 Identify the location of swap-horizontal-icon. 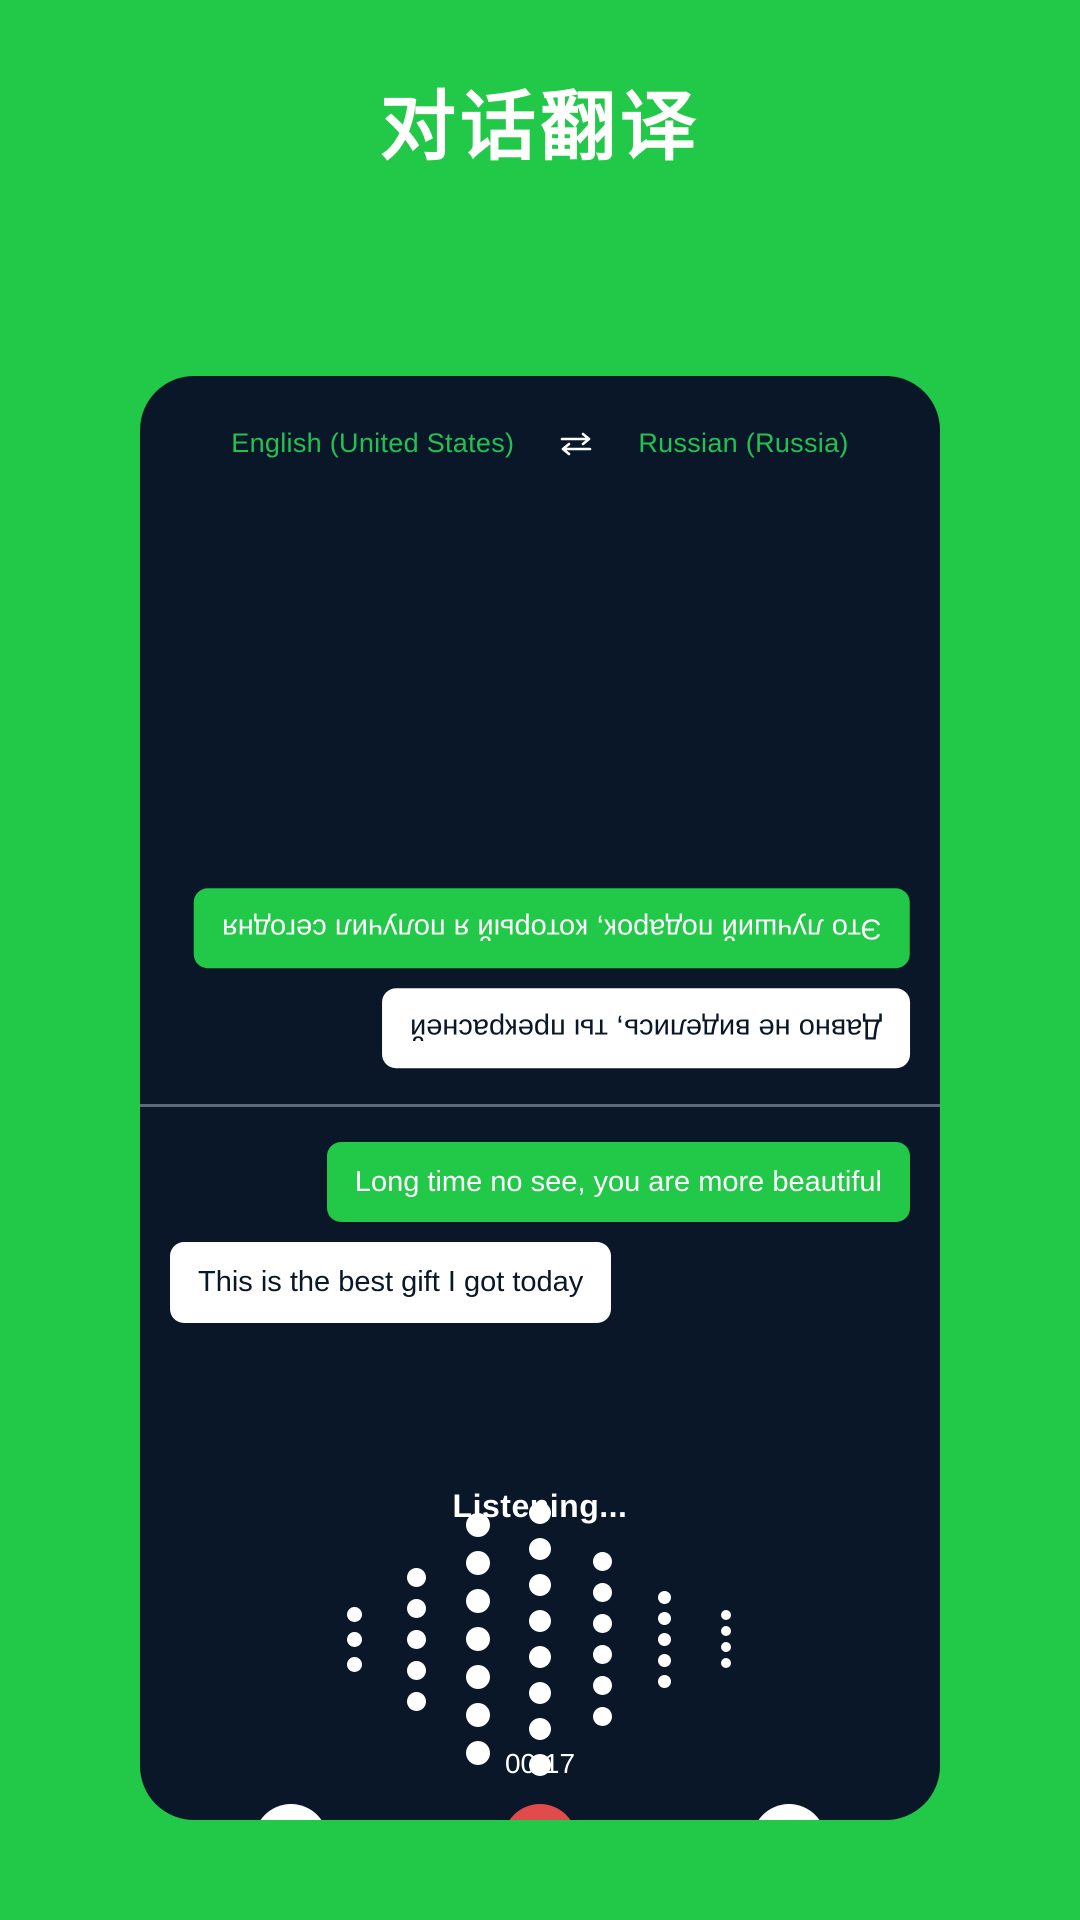
(576, 444).